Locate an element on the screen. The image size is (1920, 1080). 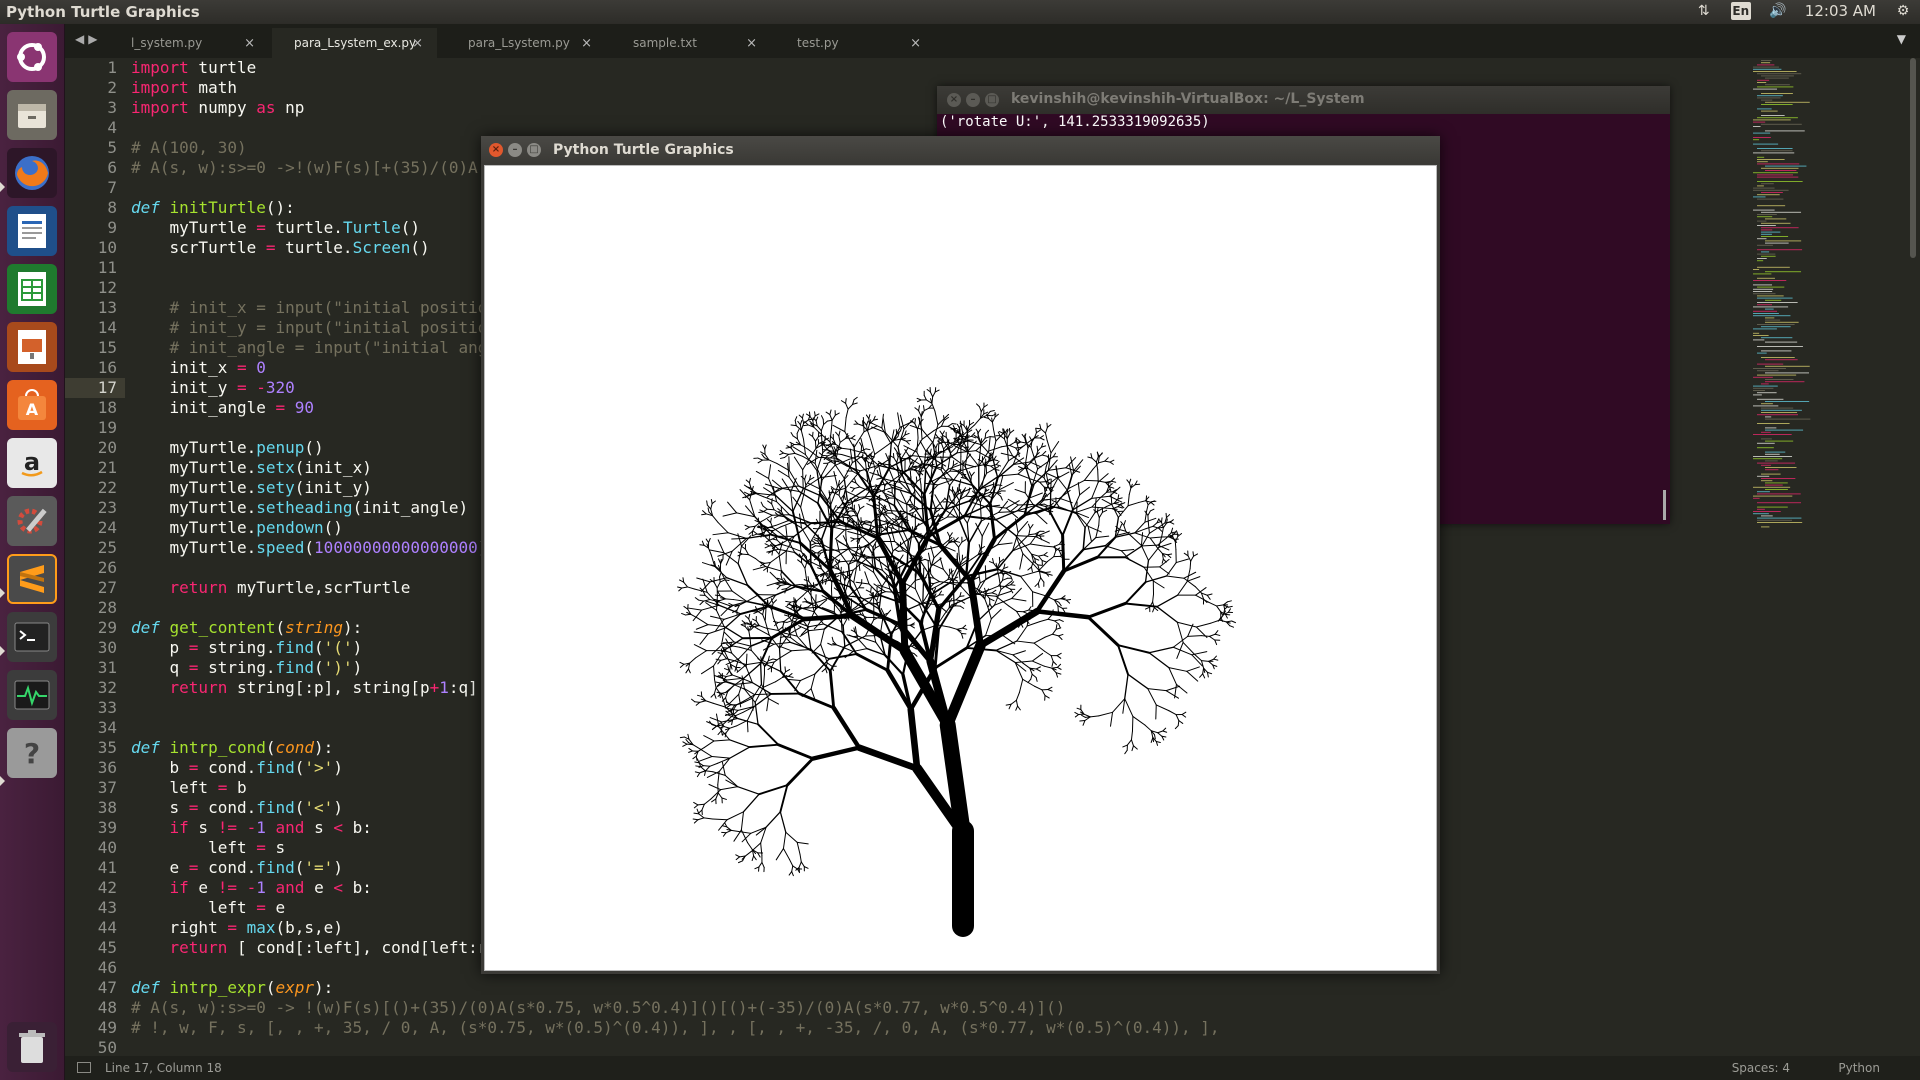
line-number: 50 is located at coordinates (107, 1047).